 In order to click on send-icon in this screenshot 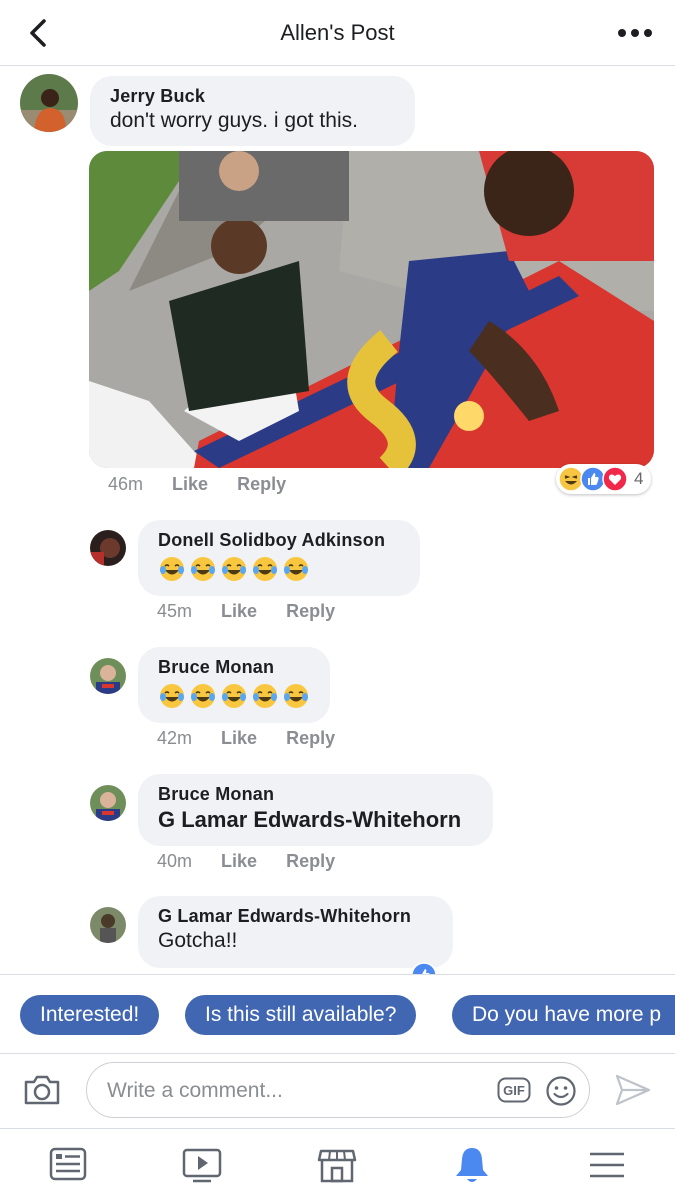, I will do `click(632, 1090)`.